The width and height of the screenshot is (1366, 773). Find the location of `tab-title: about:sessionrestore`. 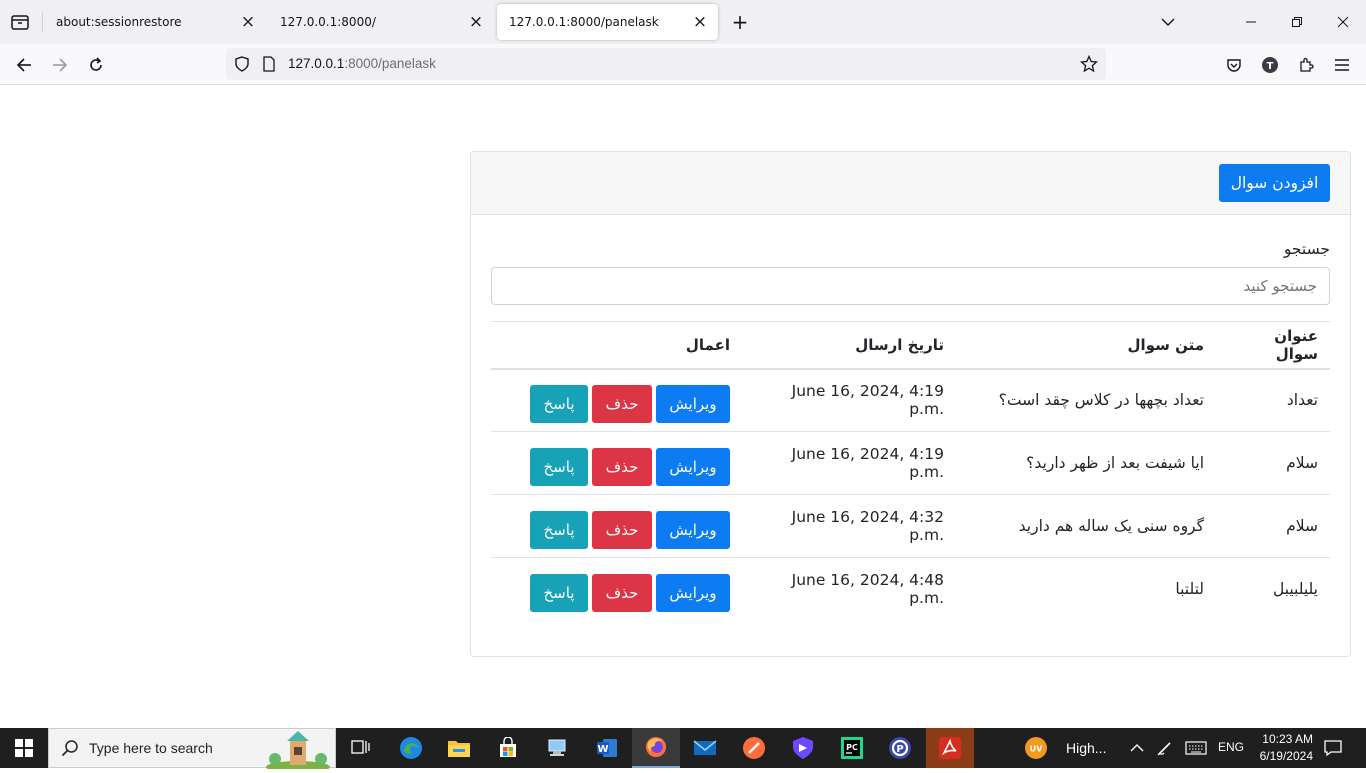

tab-title: about:sessionrestore is located at coordinates (119, 22).